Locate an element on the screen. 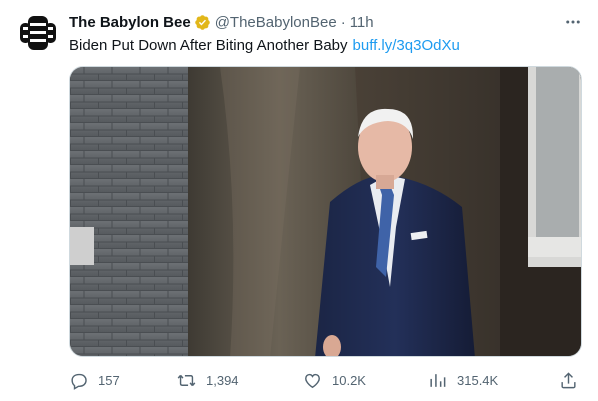 The image size is (598, 401). share-button is located at coordinates (568, 380).